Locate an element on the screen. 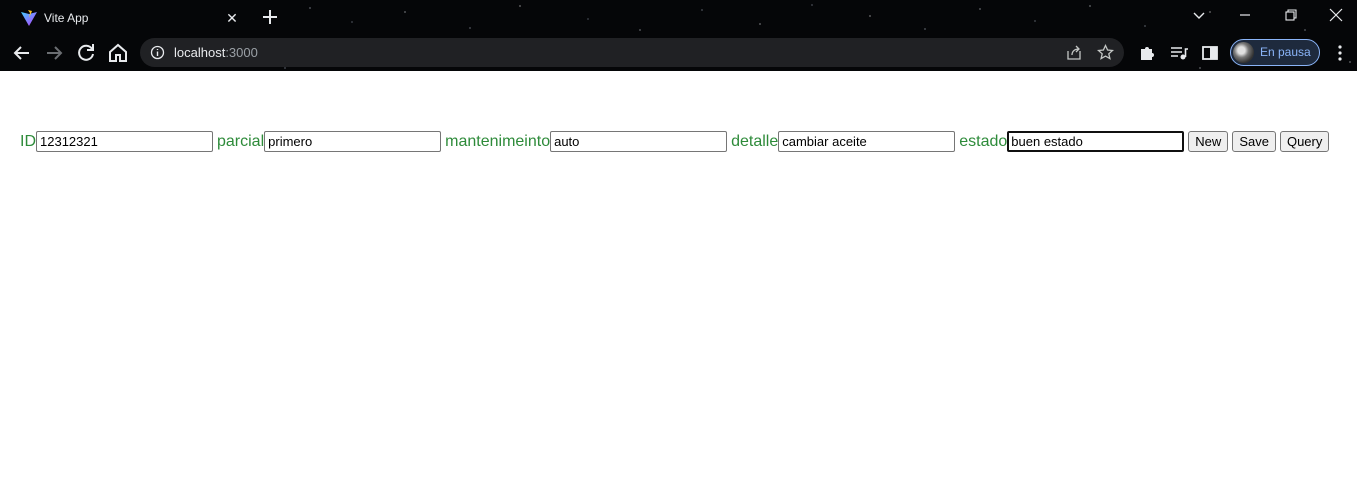 This screenshot has height=477, width=1357. mantenimiento-input is located at coordinates (639, 141).